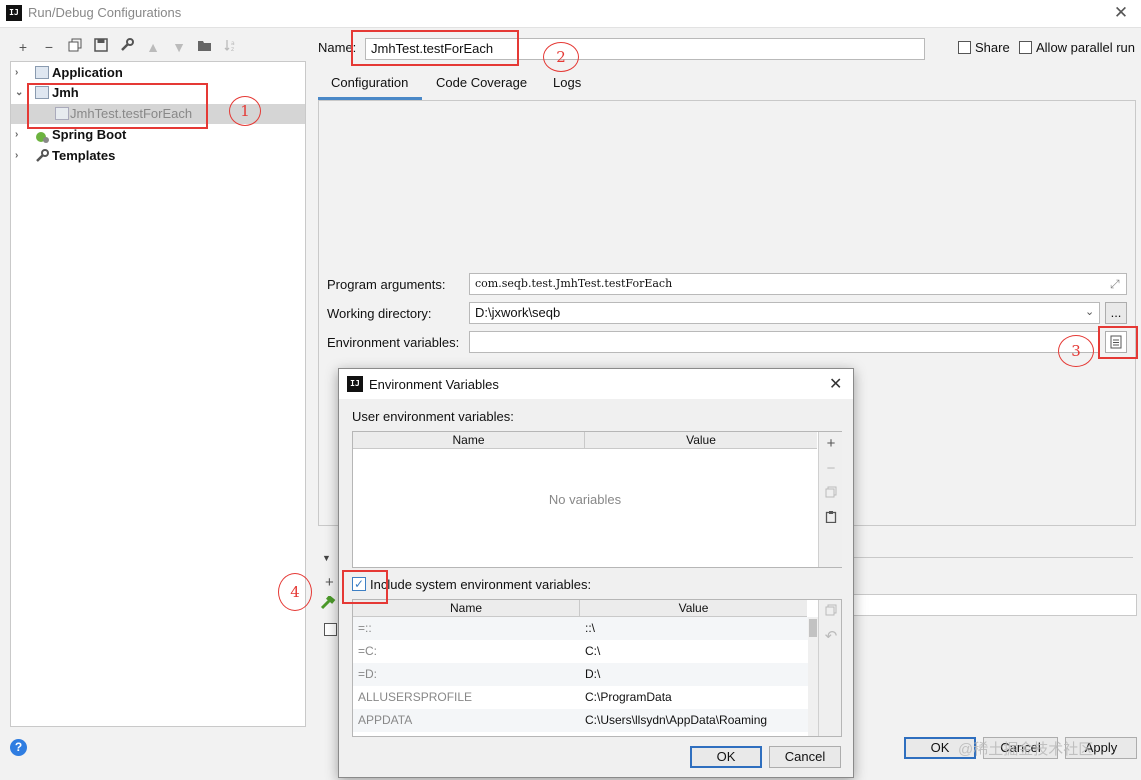 The height and width of the screenshot is (780, 1141). I want to click on user-variables-table: Name Value No variables + −, so click(597, 499).